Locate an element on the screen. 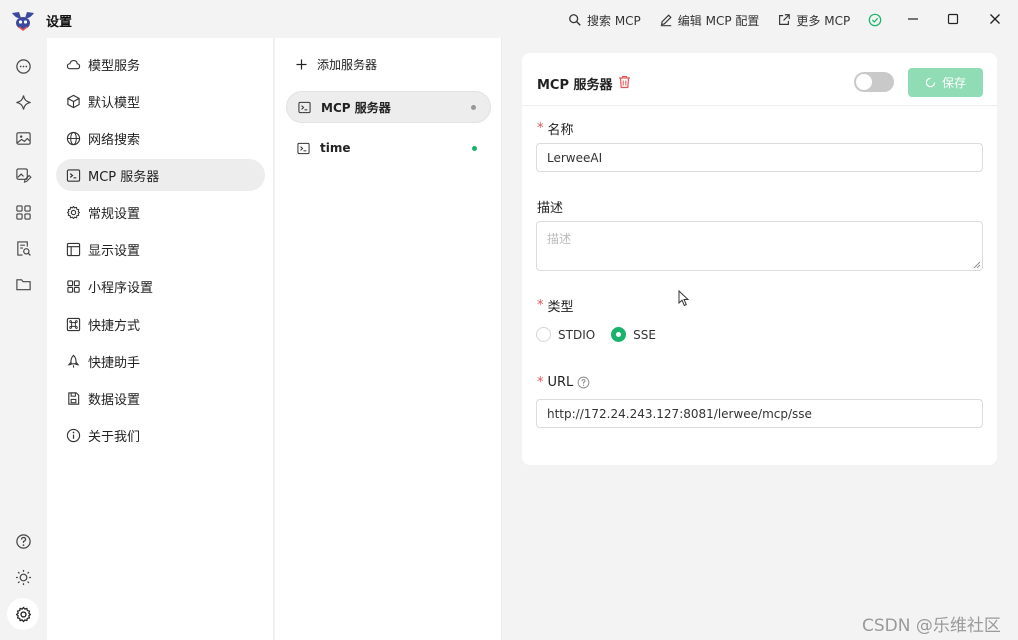  type-radio-group: STDIO SSE is located at coordinates (604, 334).